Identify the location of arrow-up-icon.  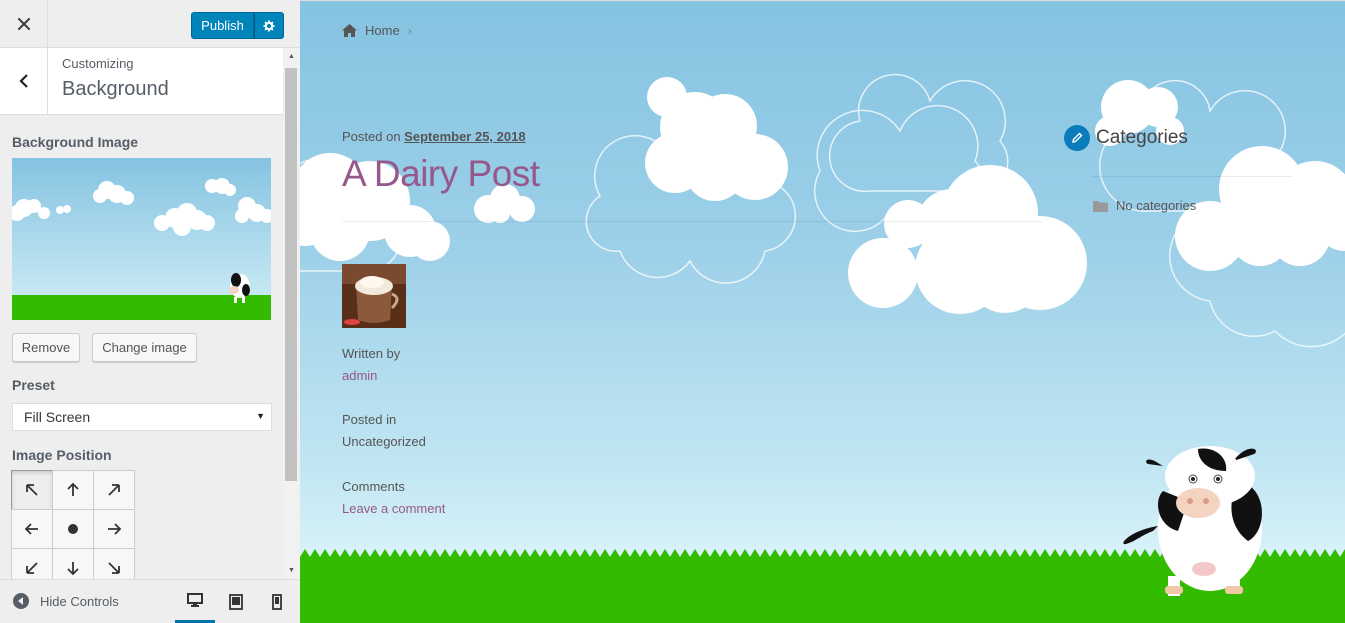
(73, 489).